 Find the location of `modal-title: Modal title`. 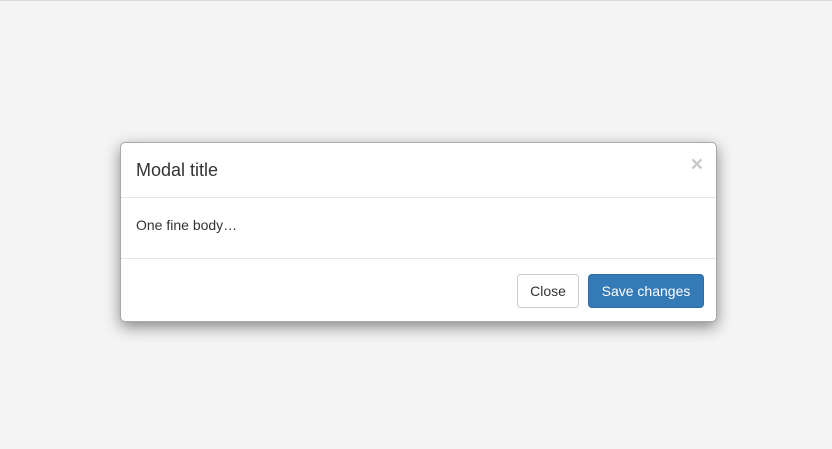

modal-title: Modal title is located at coordinates (177, 170).